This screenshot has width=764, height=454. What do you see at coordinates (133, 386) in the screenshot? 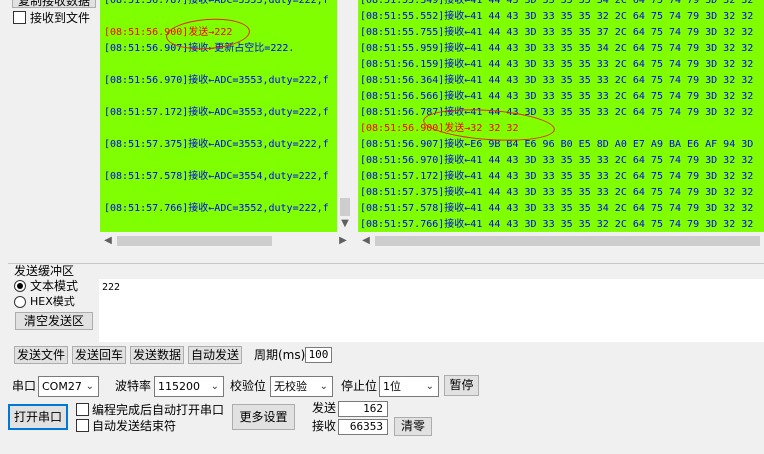
I see `baud-label: 波特率` at bounding box center [133, 386].